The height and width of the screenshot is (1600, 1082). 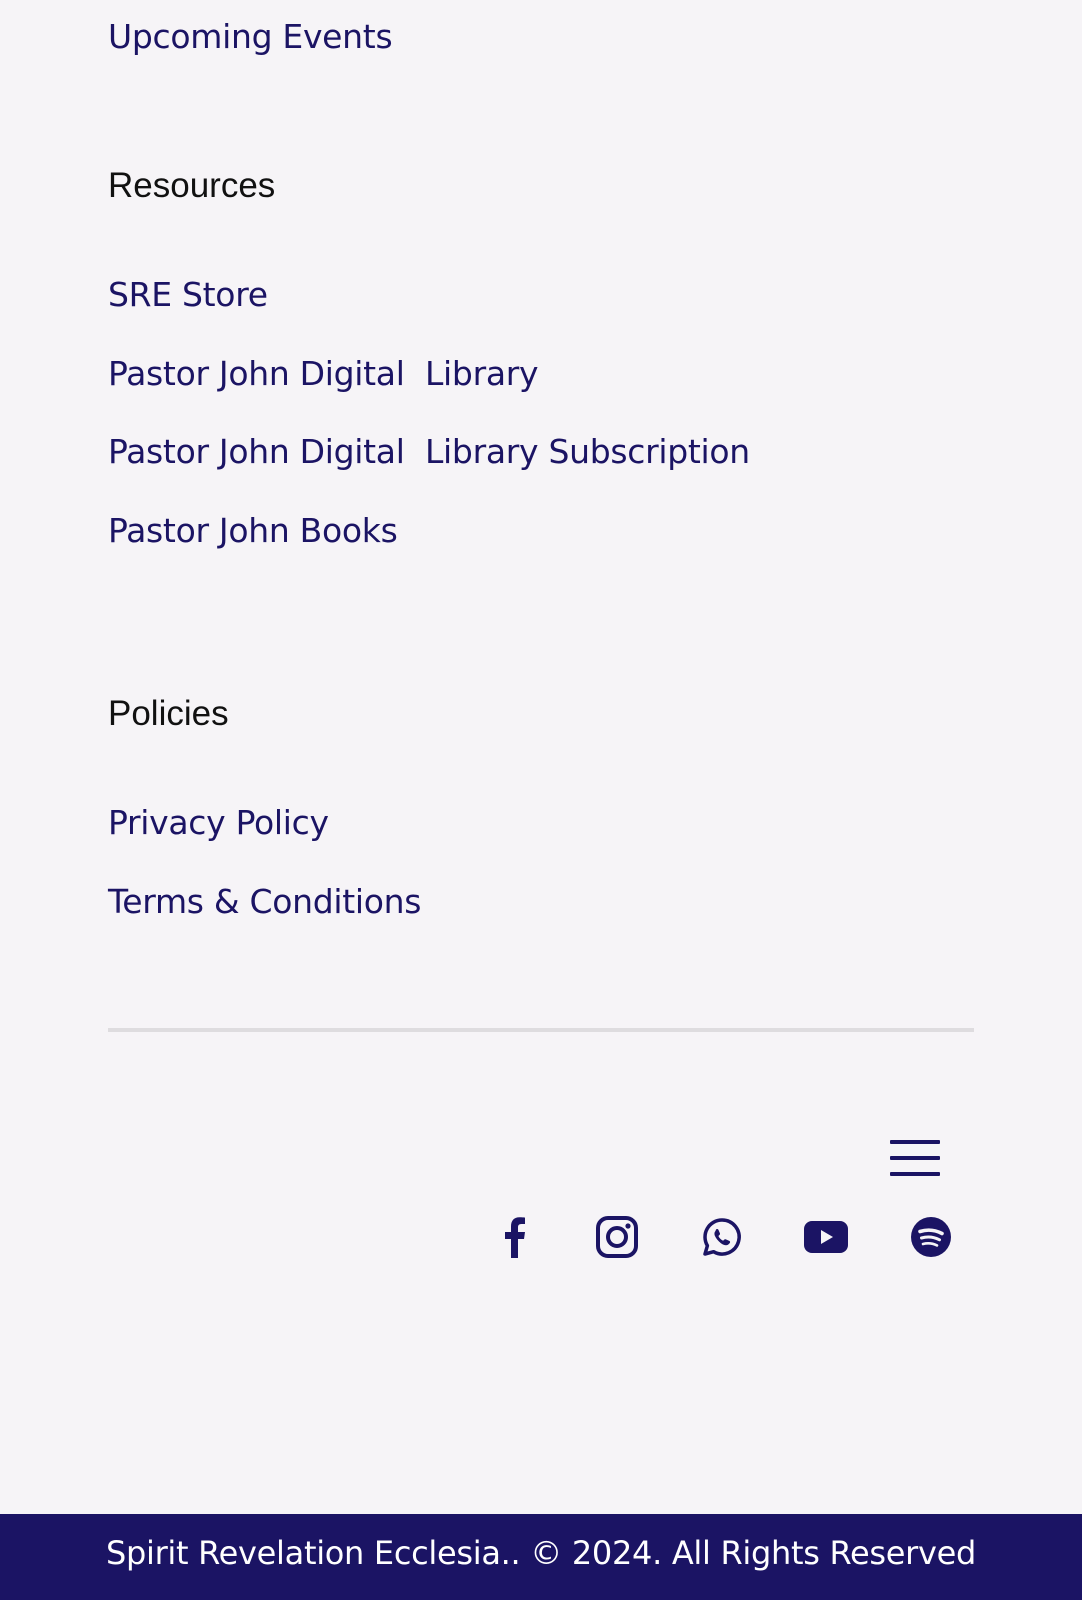 I want to click on sre-store-link: SRE Store, so click(x=188, y=294).